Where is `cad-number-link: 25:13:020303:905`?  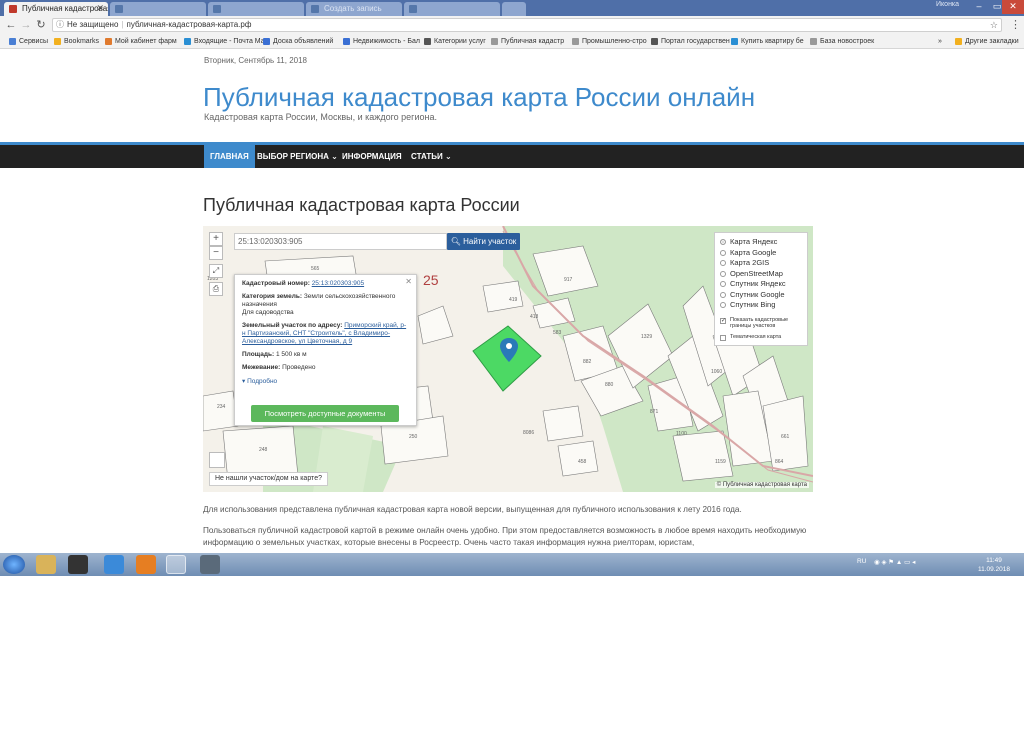 cad-number-link: 25:13:020303:905 is located at coordinates (338, 283).